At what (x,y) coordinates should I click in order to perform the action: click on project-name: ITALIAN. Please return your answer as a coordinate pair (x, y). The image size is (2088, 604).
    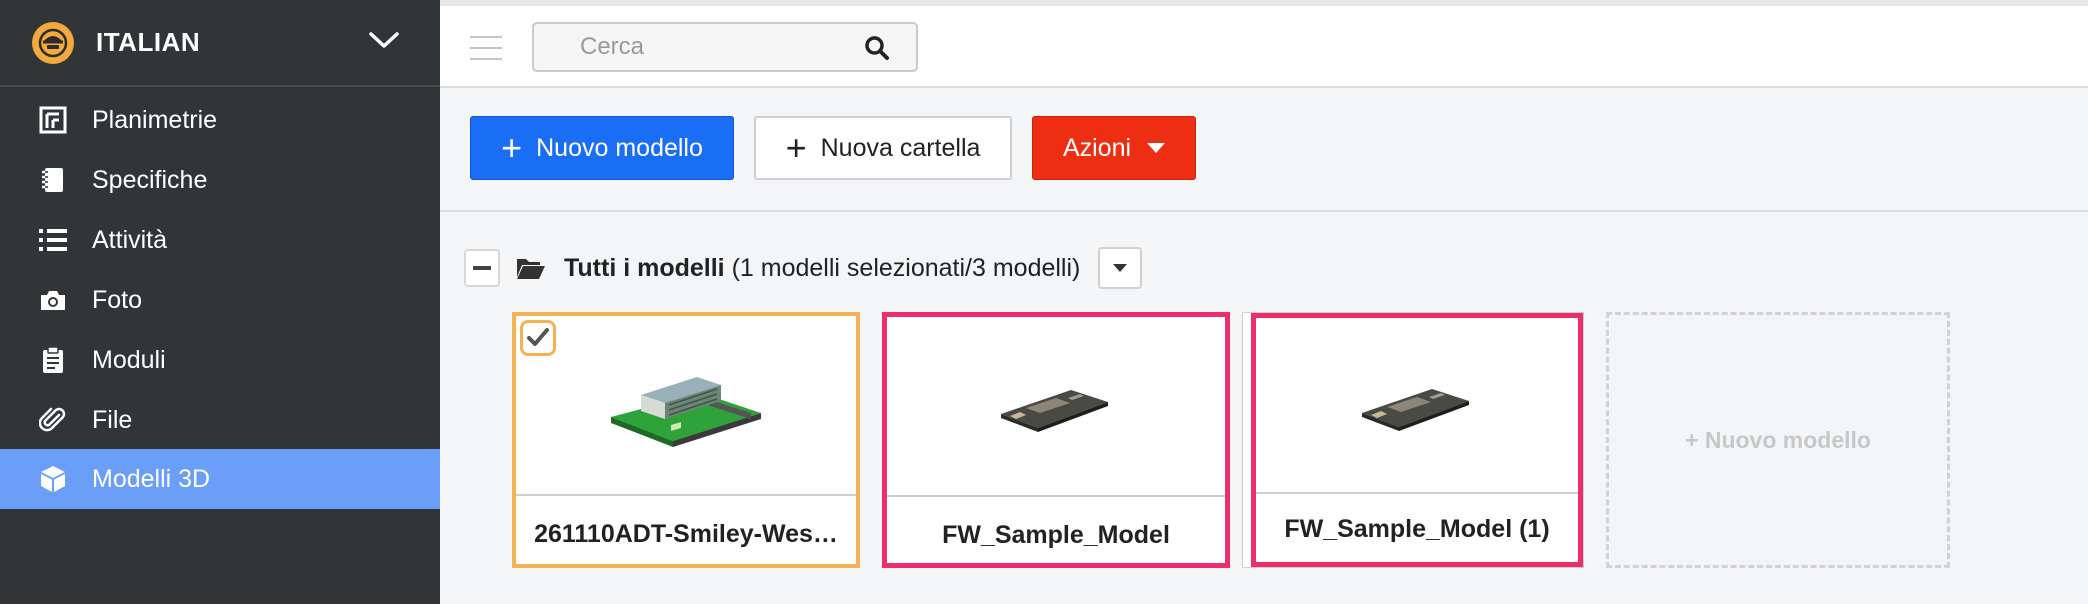
    Looking at the image, I should click on (148, 42).